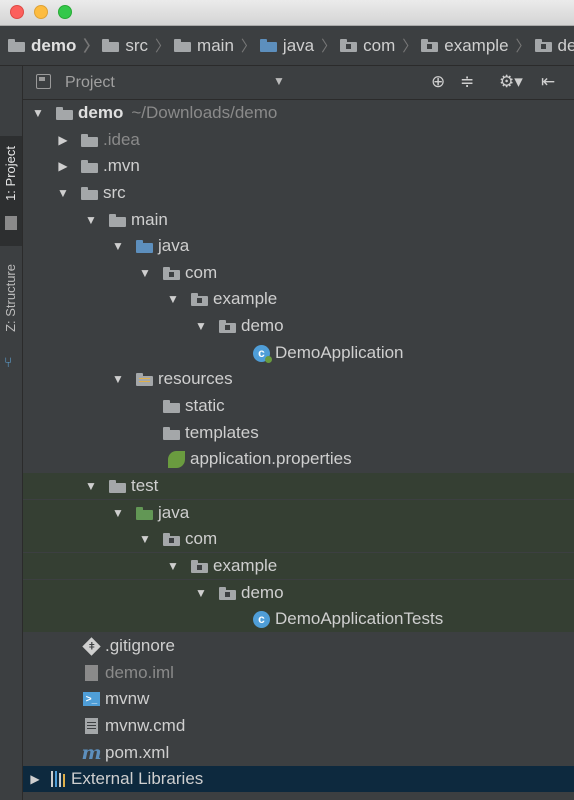 The image size is (574, 800). I want to click on node-label: .idea, so click(121, 139).